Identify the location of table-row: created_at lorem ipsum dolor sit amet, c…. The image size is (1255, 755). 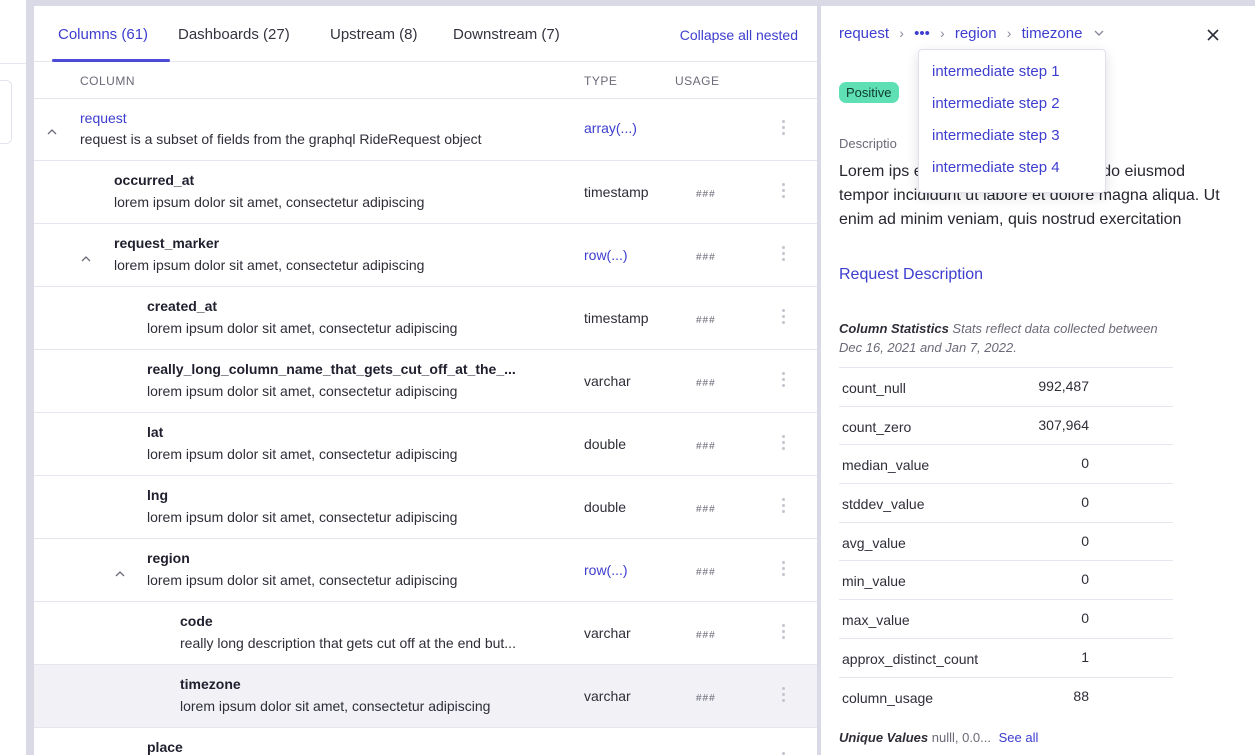
(425, 318).